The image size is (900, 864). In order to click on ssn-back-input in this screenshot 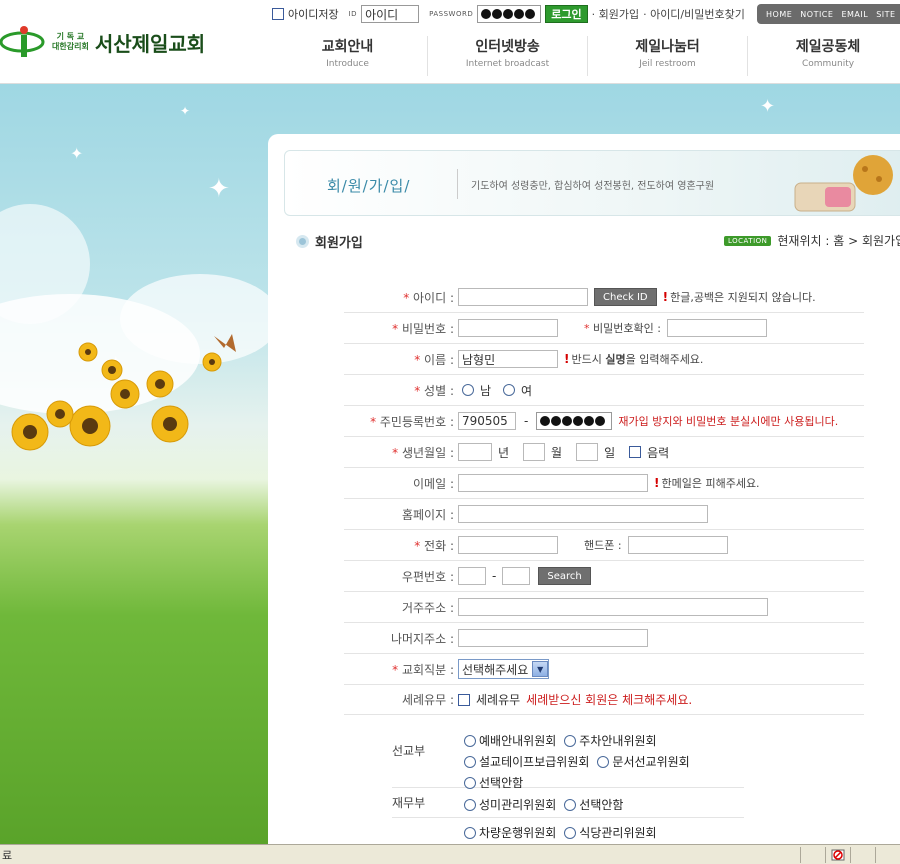, I will do `click(574, 421)`.